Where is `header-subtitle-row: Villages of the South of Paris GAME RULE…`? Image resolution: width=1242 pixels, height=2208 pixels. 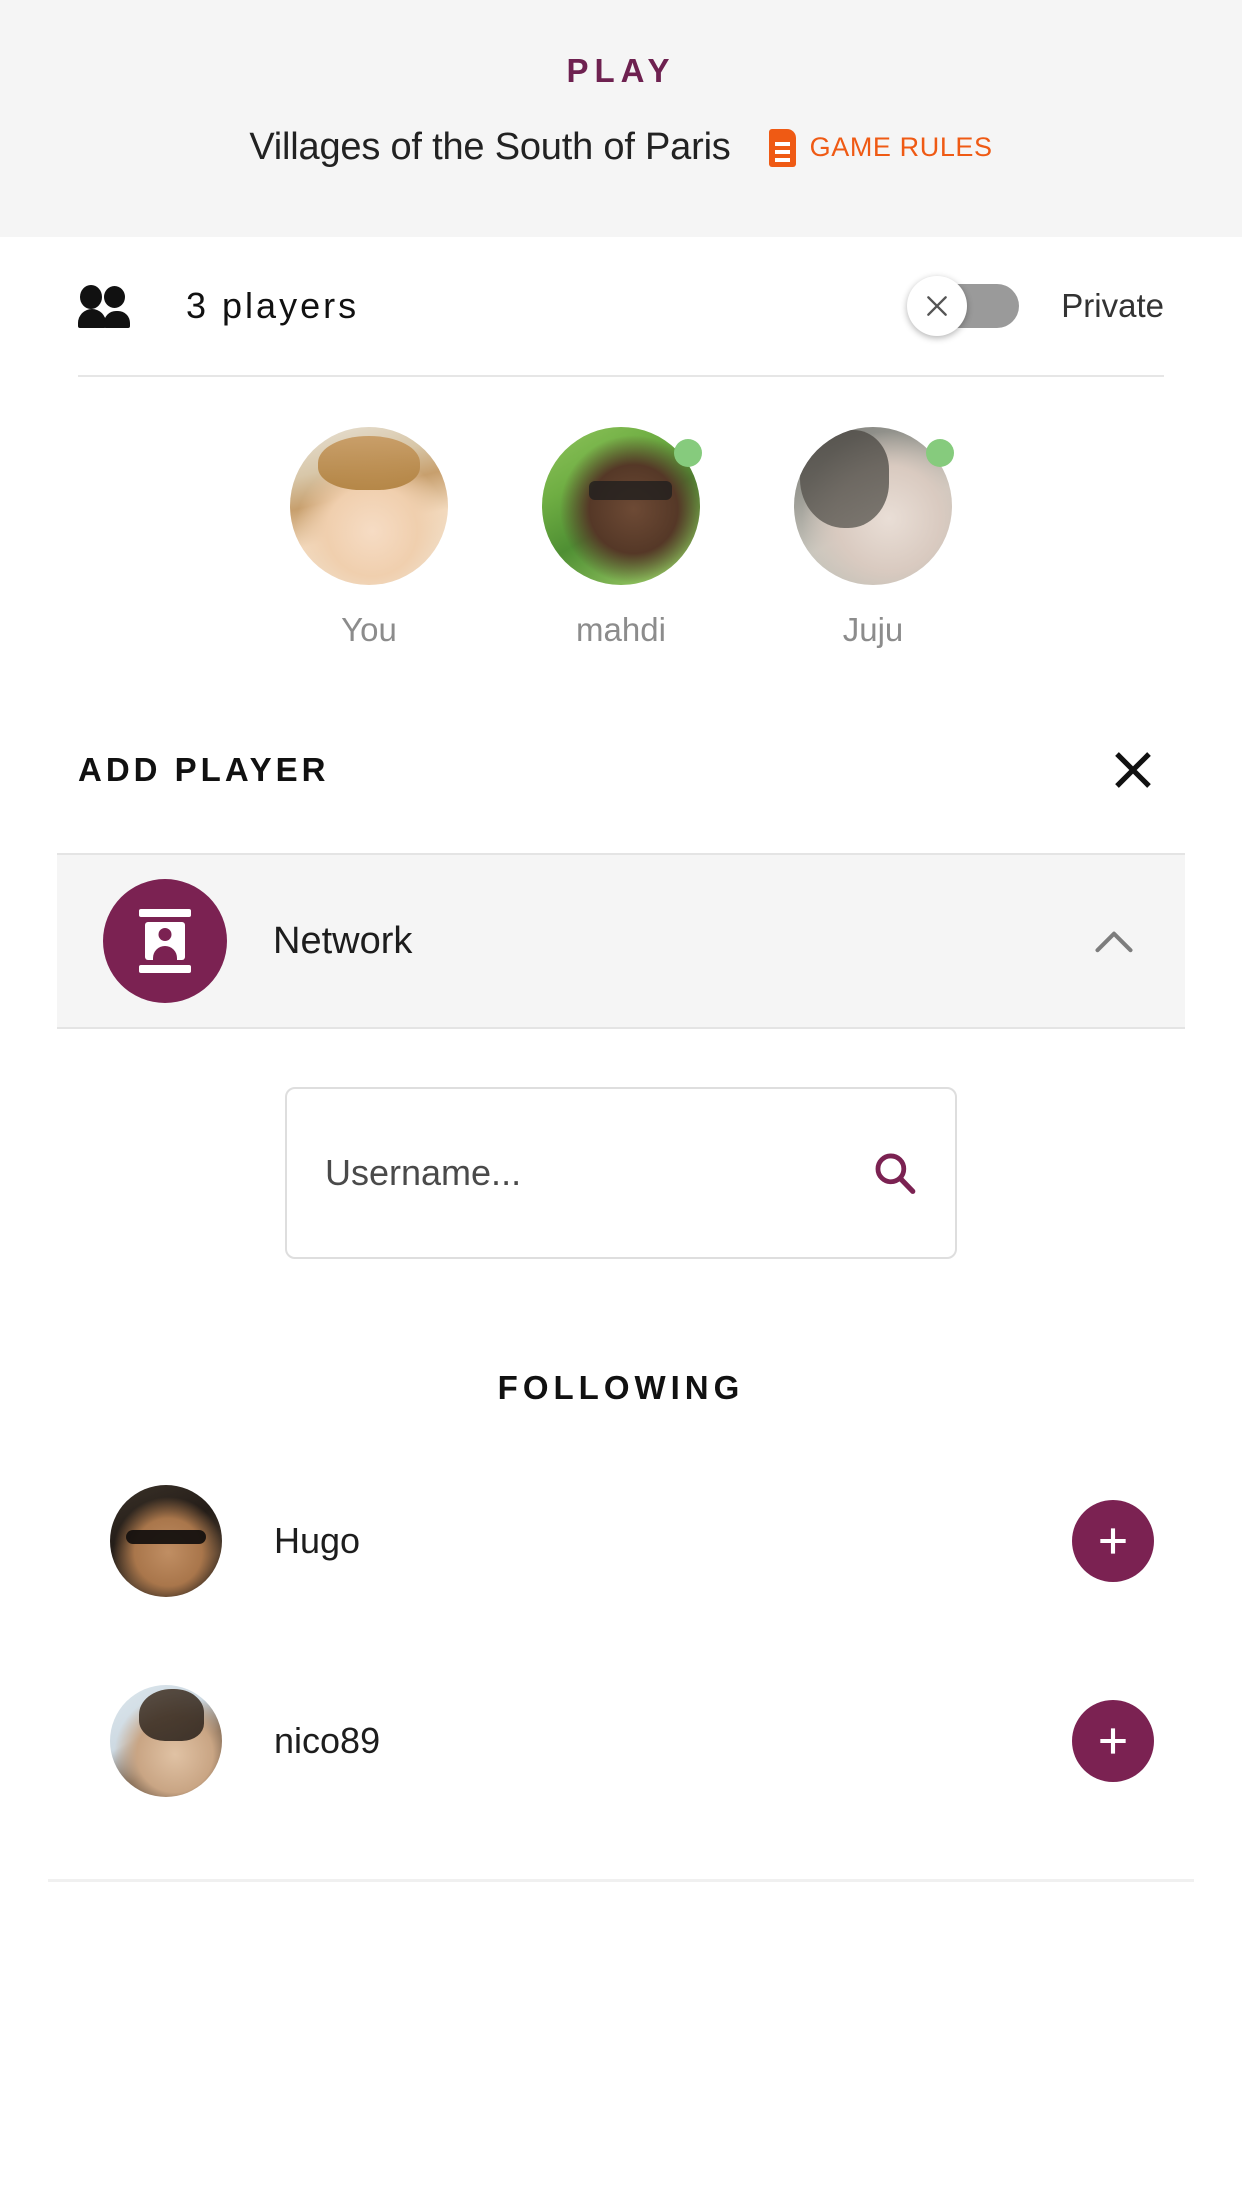 header-subtitle-row: Villages of the South of Paris GAME RULE… is located at coordinates (620, 147).